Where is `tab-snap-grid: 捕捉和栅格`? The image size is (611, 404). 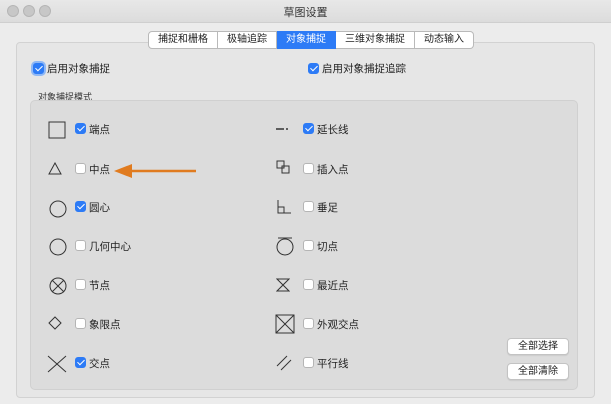 tab-snap-grid: 捕捉和栅格 is located at coordinates (183, 40).